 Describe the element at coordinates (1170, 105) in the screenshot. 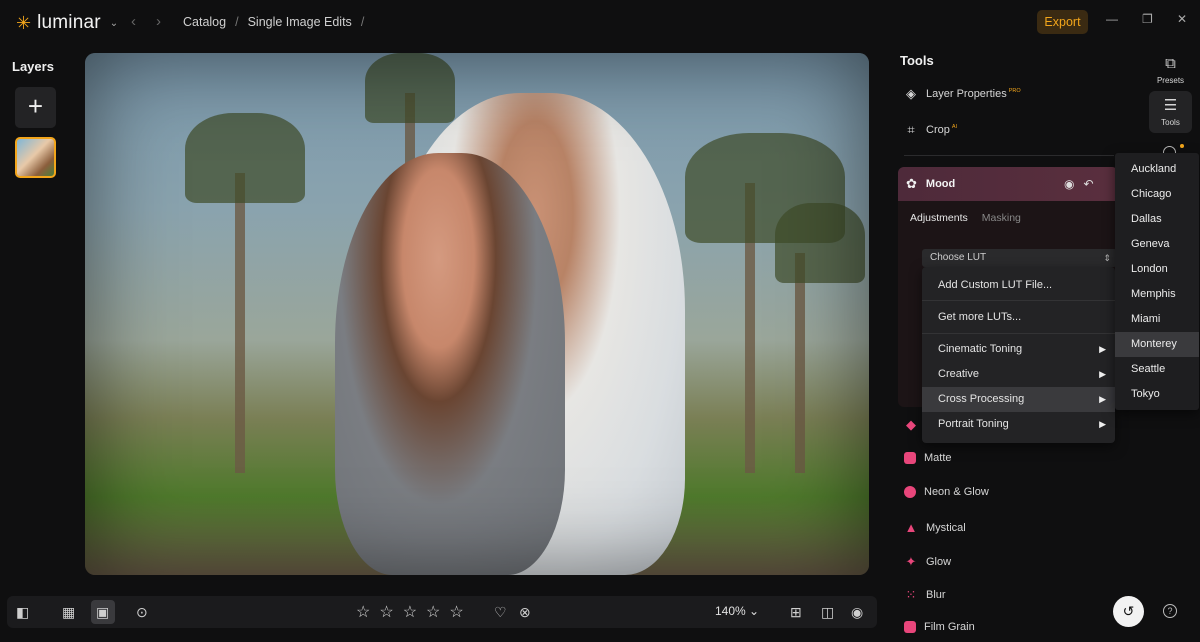

I see `sliders-icon: ☰` at that location.